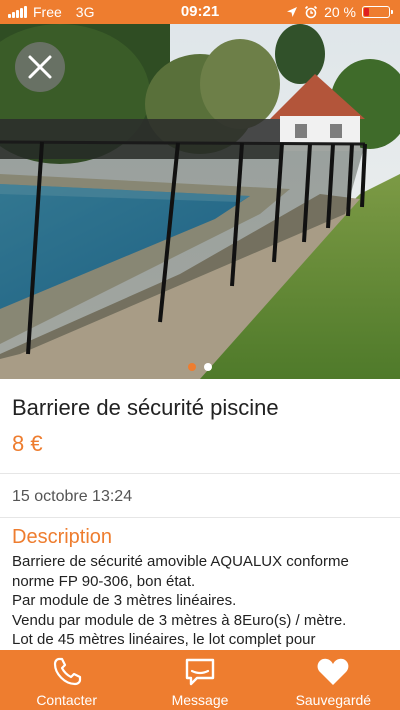 This screenshot has height=710, width=400. Describe the element at coordinates (27, 443) in the screenshot. I see `listing-price: 8 €` at that location.